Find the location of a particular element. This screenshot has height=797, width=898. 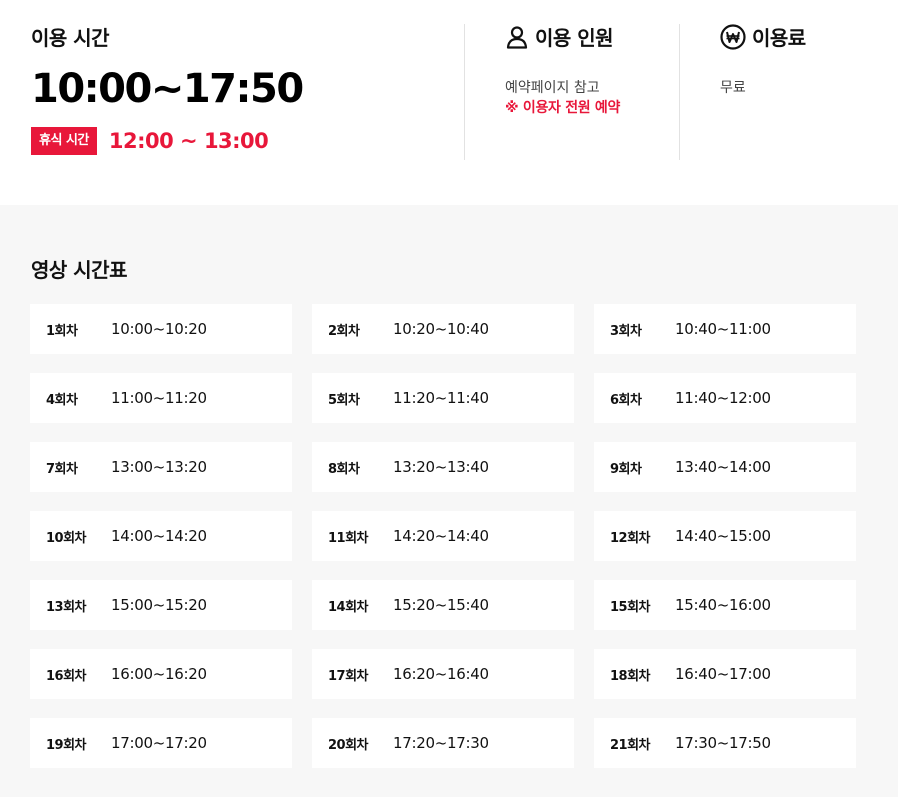

fee-desc: 무료 is located at coordinates (733, 88).